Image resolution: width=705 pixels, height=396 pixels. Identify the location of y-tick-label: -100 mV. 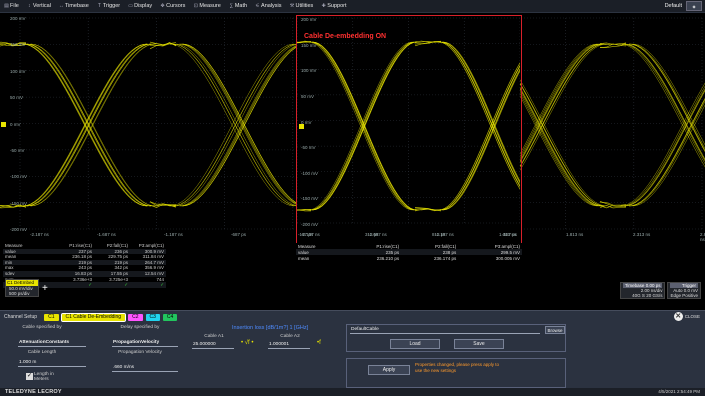
(18, 176).